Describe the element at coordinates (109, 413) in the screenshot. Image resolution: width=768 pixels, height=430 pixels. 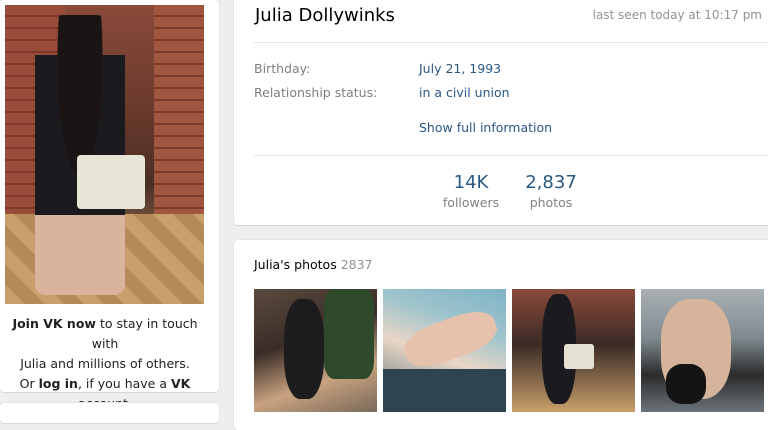
I see `sidebar-secondary-card` at that location.